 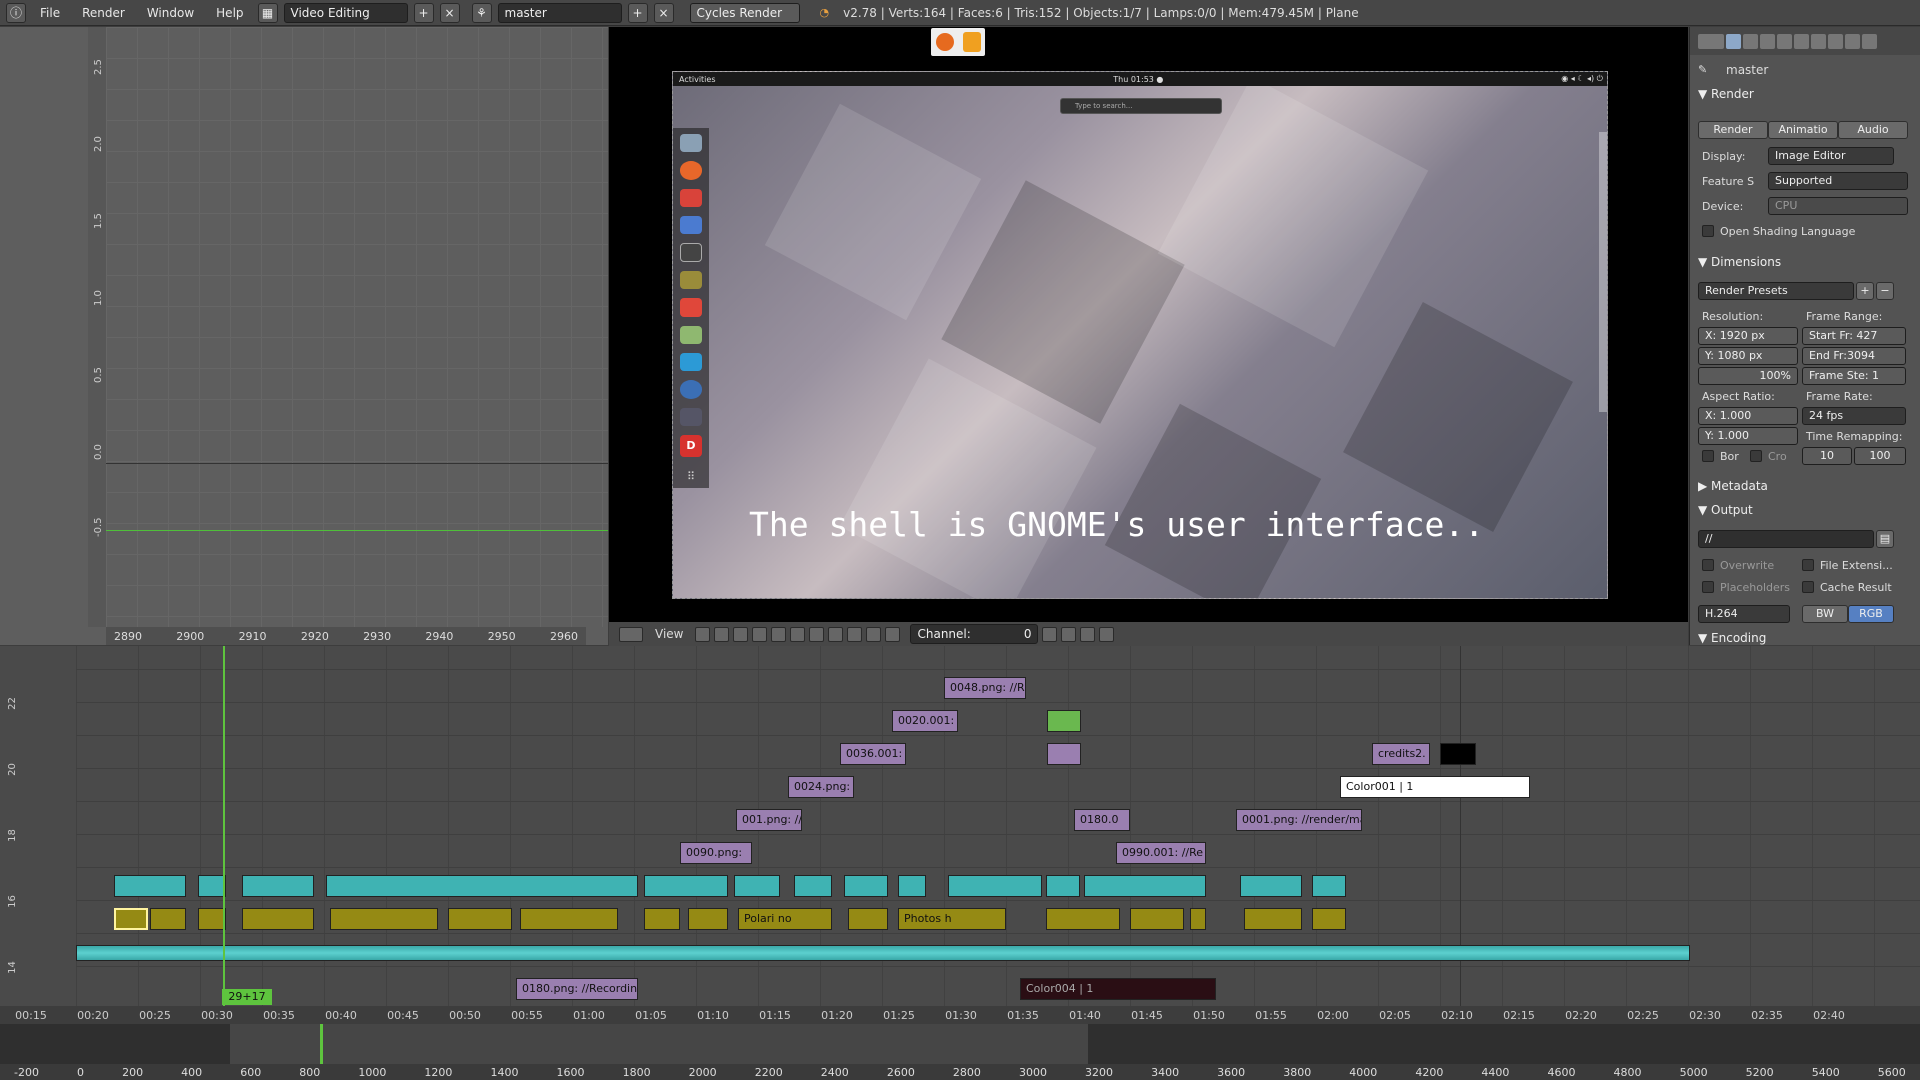 What do you see at coordinates (1827, 456) in the screenshot?
I see `time-remap-old-field: 10` at bounding box center [1827, 456].